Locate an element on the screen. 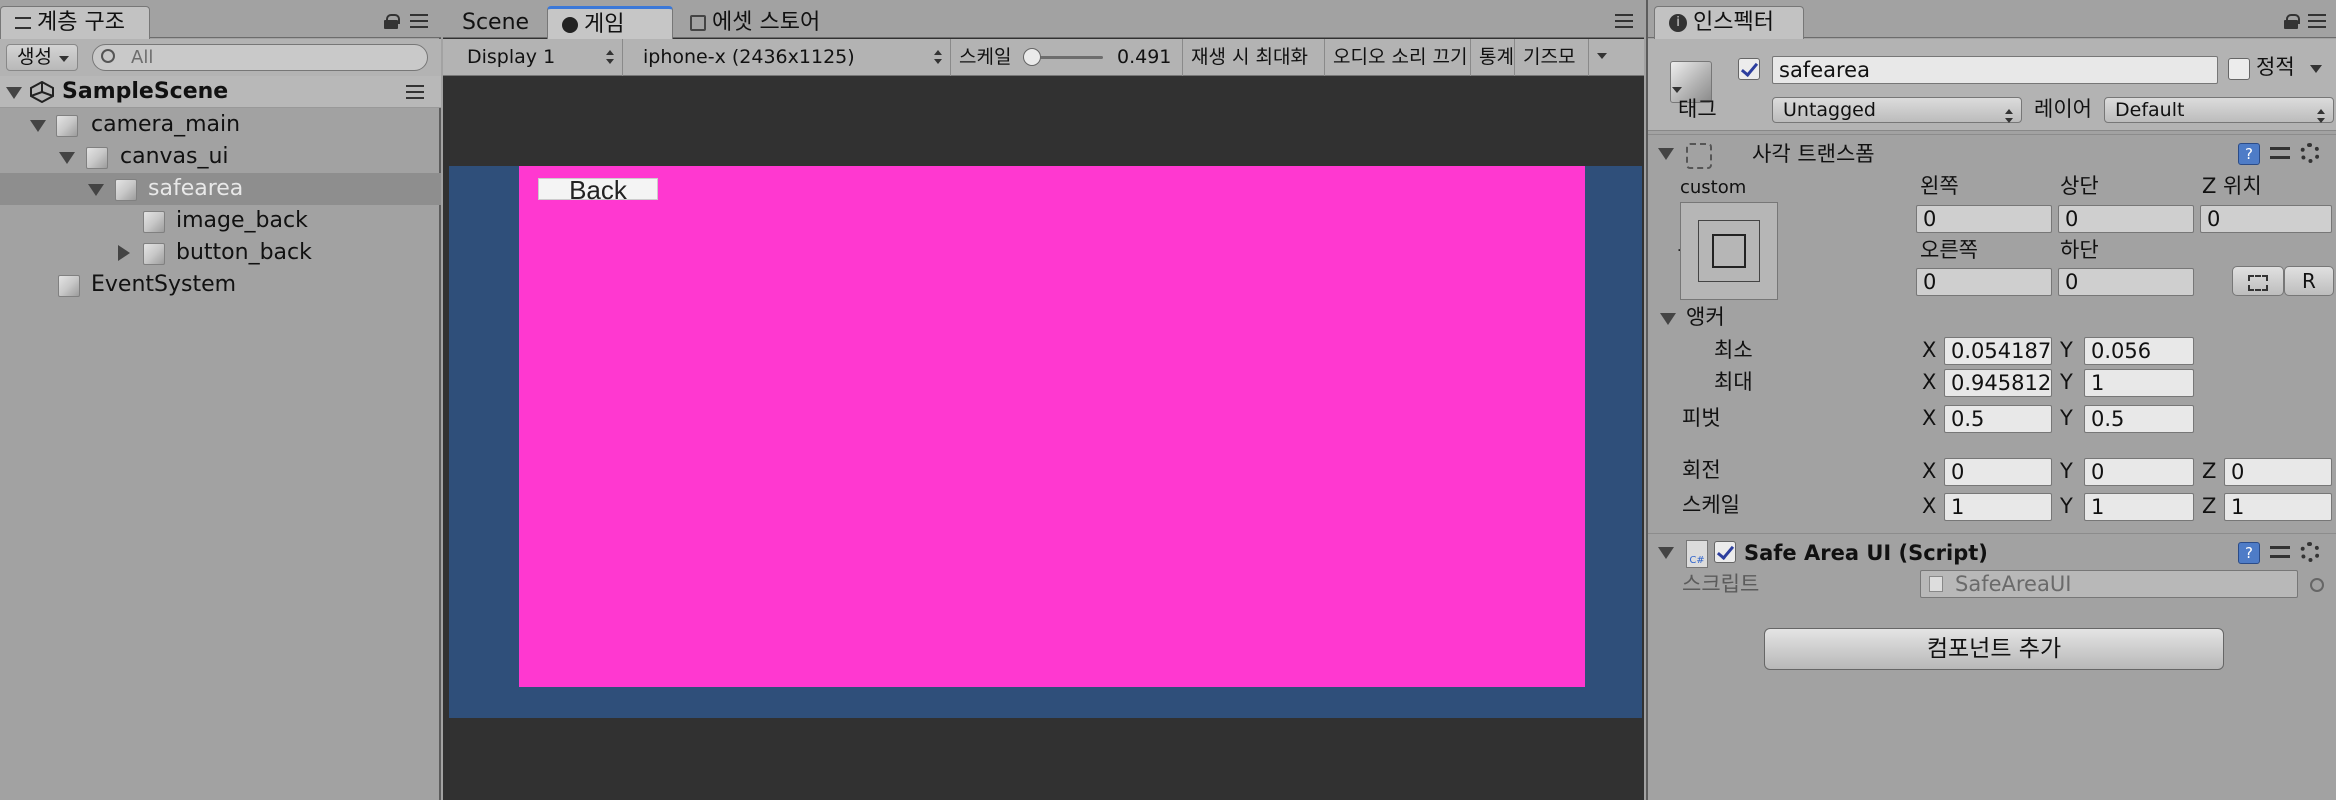 The image size is (2336, 800). stats-toggle: 통계 is located at coordinates (1493, 57).